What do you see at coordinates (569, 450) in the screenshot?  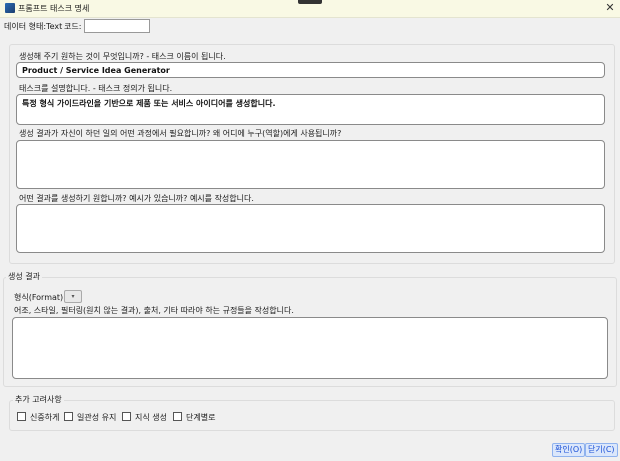 I see `ok-button: 확인(O)` at bounding box center [569, 450].